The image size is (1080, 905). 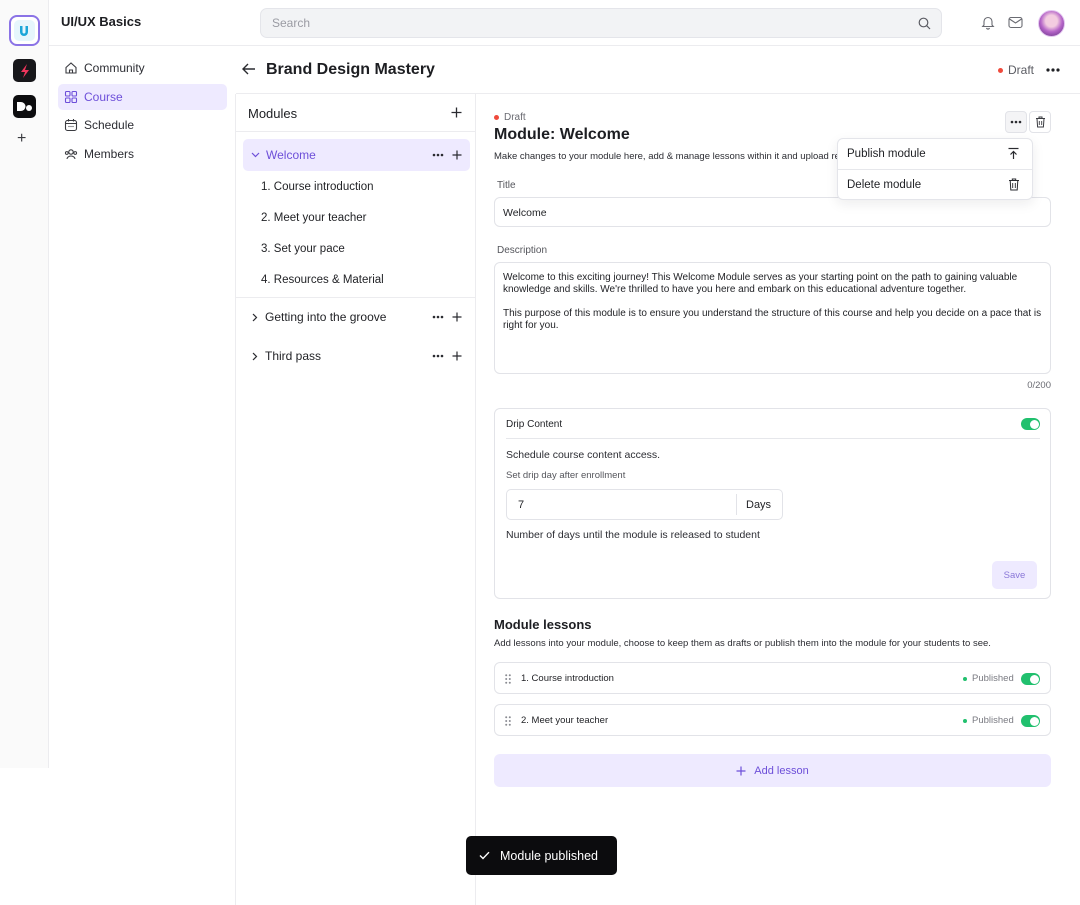 What do you see at coordinates (644, 504) in the screenshot?
I see `drip-days-input: 7 Days` at bounding box center [644, 504].